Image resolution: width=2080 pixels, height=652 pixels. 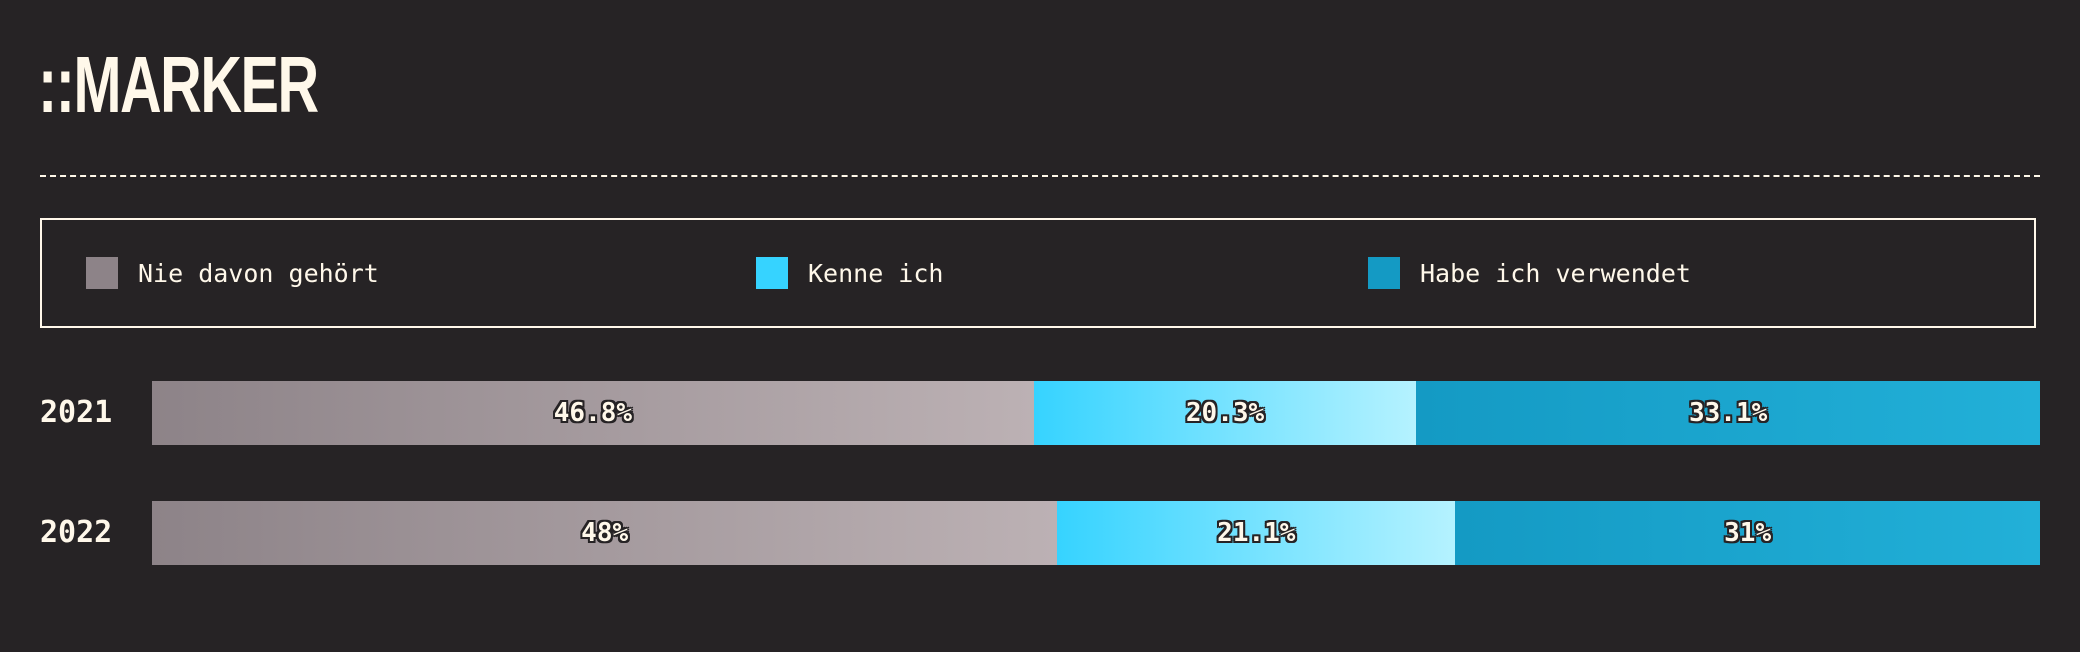 What do you see at coordinates (102, 273) in the screenshot?
I see `legend-swatch-never-heard` at bounding box center [102, 273].